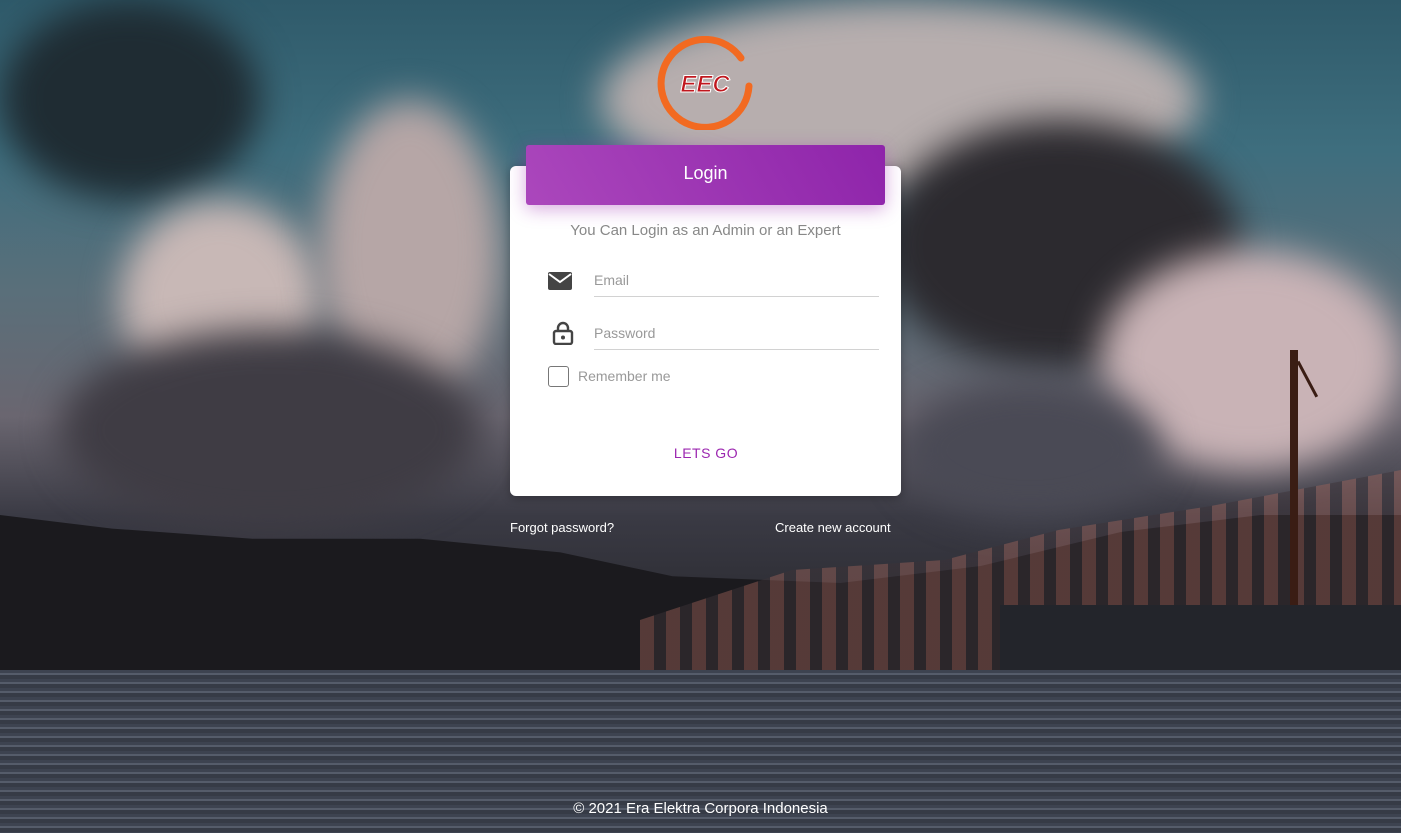 The height and width of the screenshot is (833, 1401). What do you see at coordinates (558, 376) in the screenshot?
I see `checkbox-box` at bounding box center [558, 376].